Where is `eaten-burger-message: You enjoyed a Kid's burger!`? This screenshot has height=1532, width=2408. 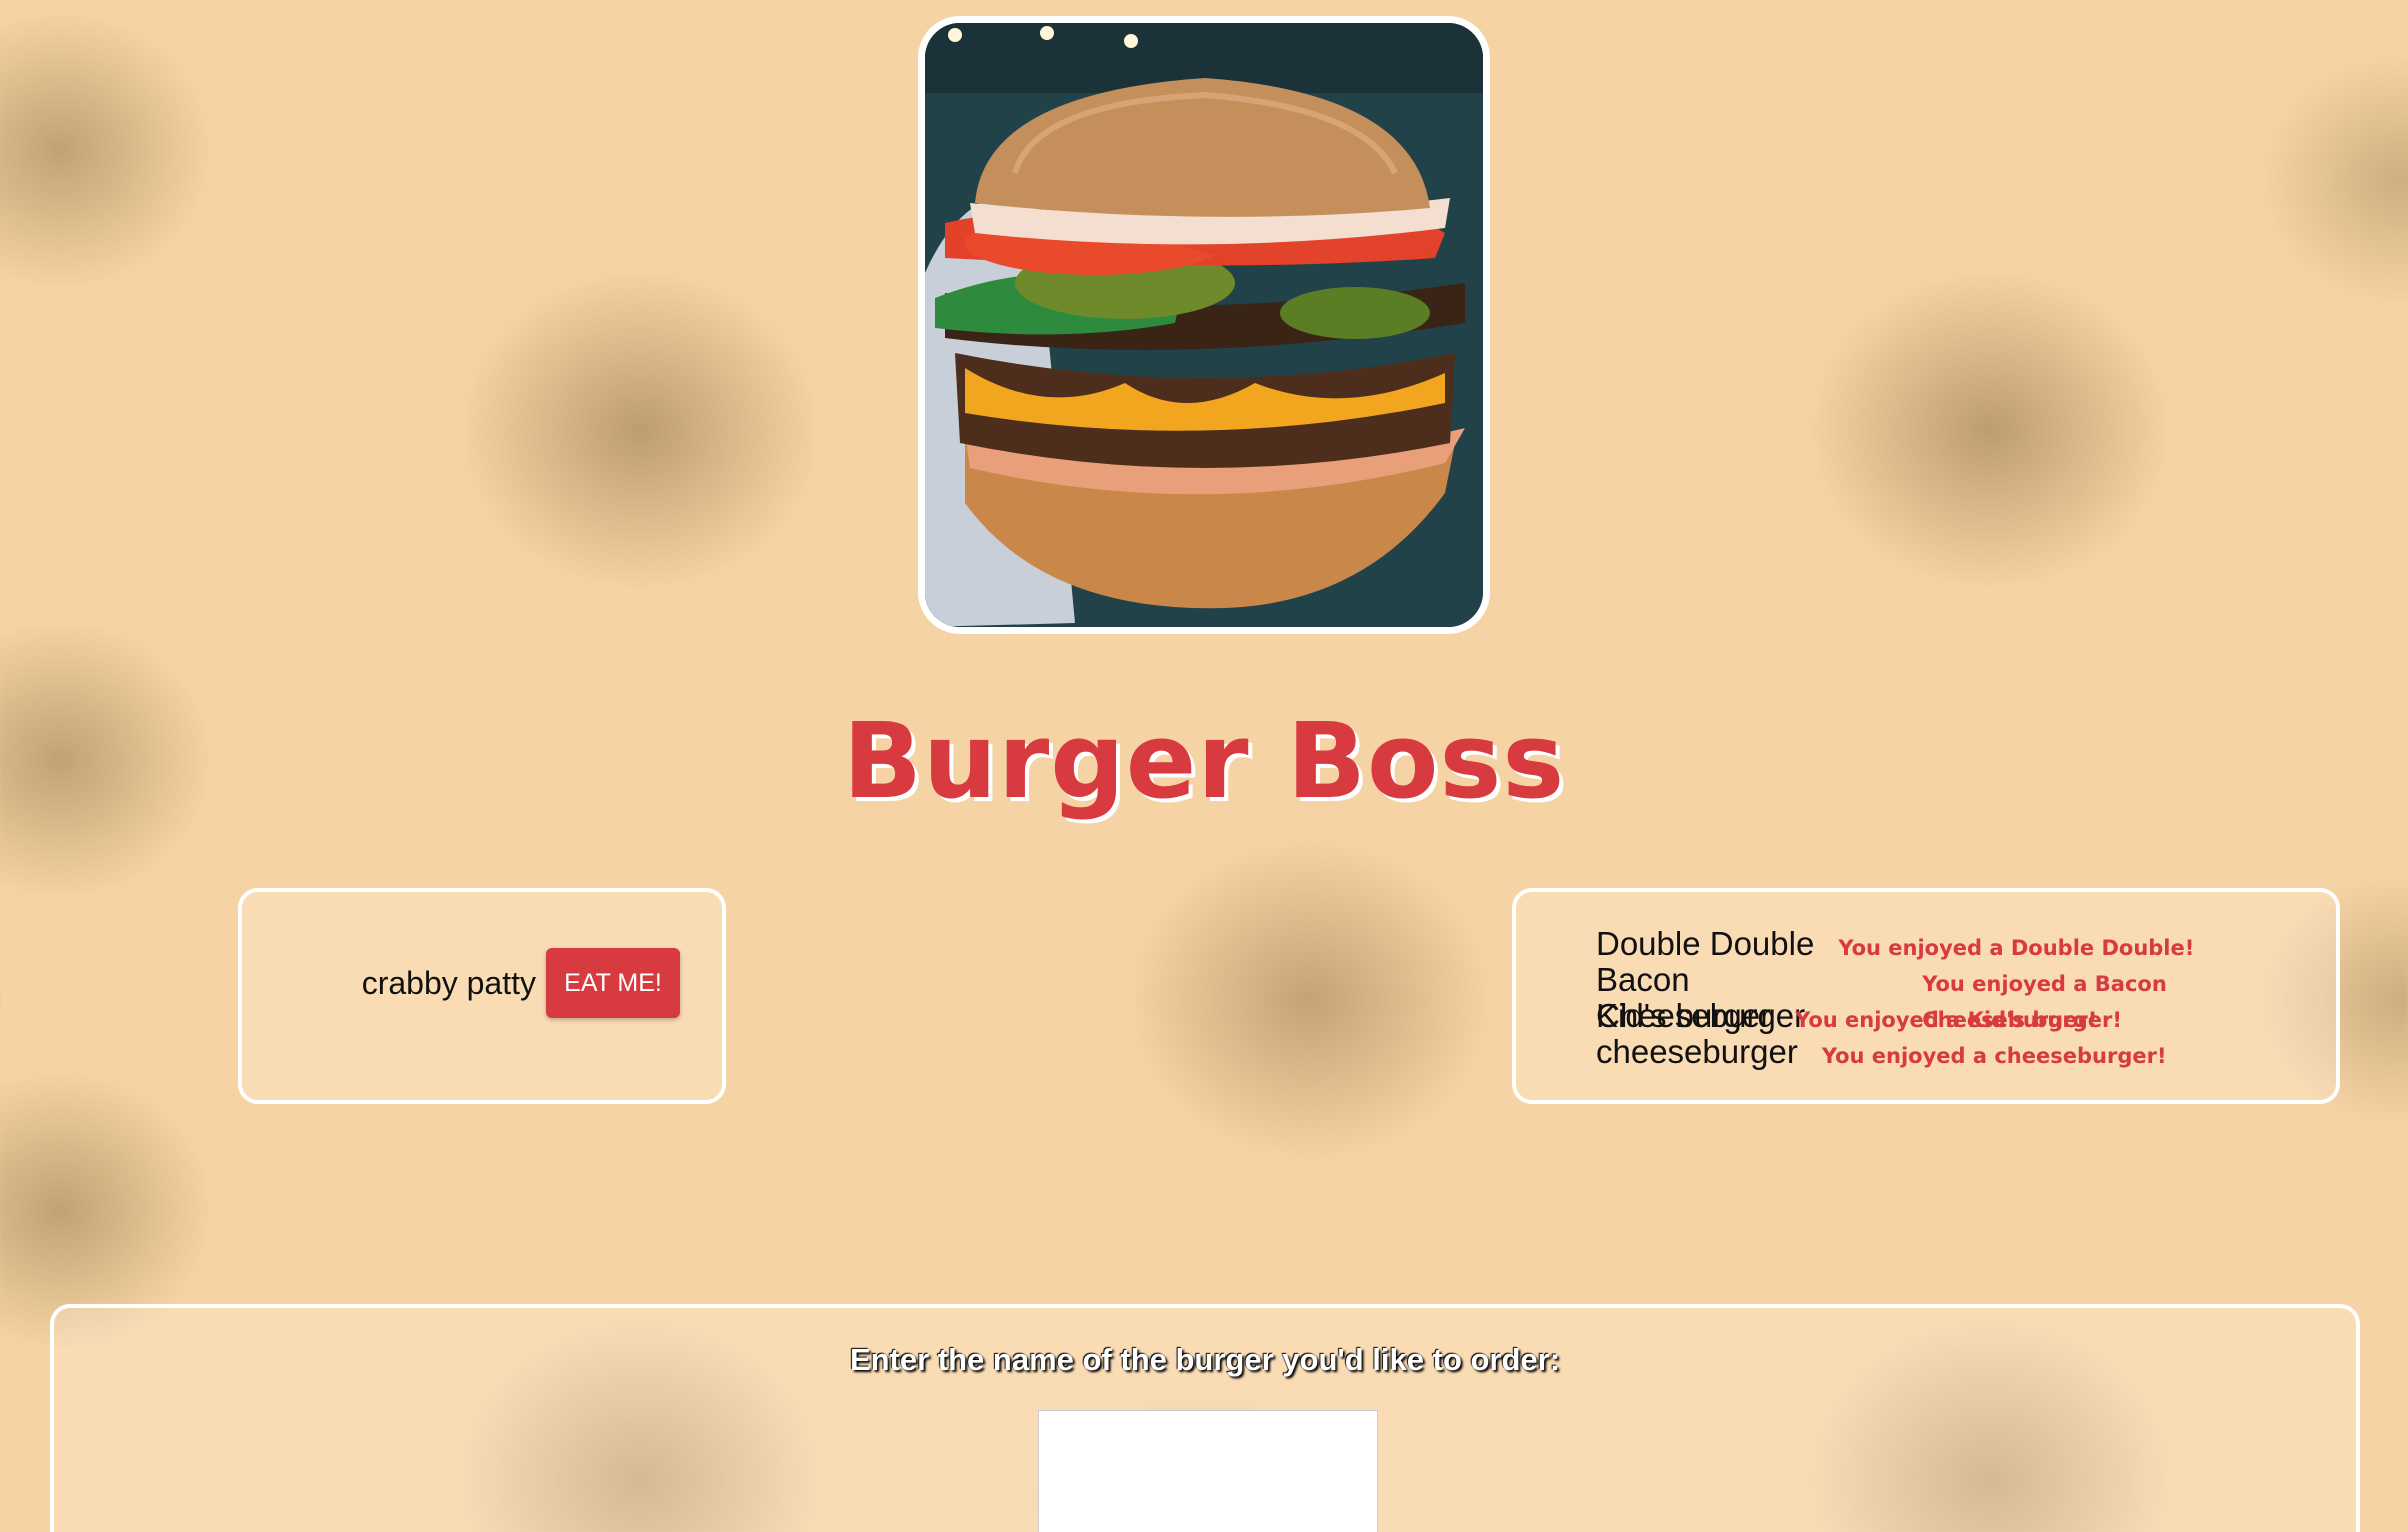 eaten-burger-message: You enjoyed a Kid's burger! is located at coordinates (1958, 1020).